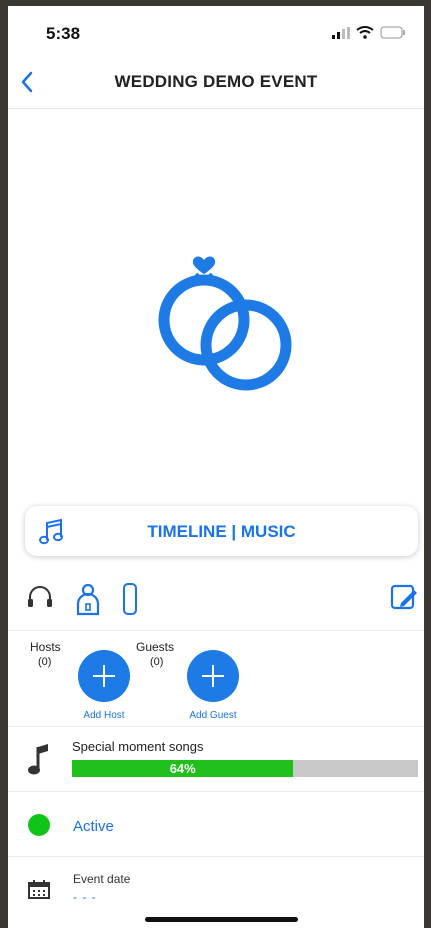  I want to click on timeline-music-card: TIMELINE | MUSIC, so click(221, 531).